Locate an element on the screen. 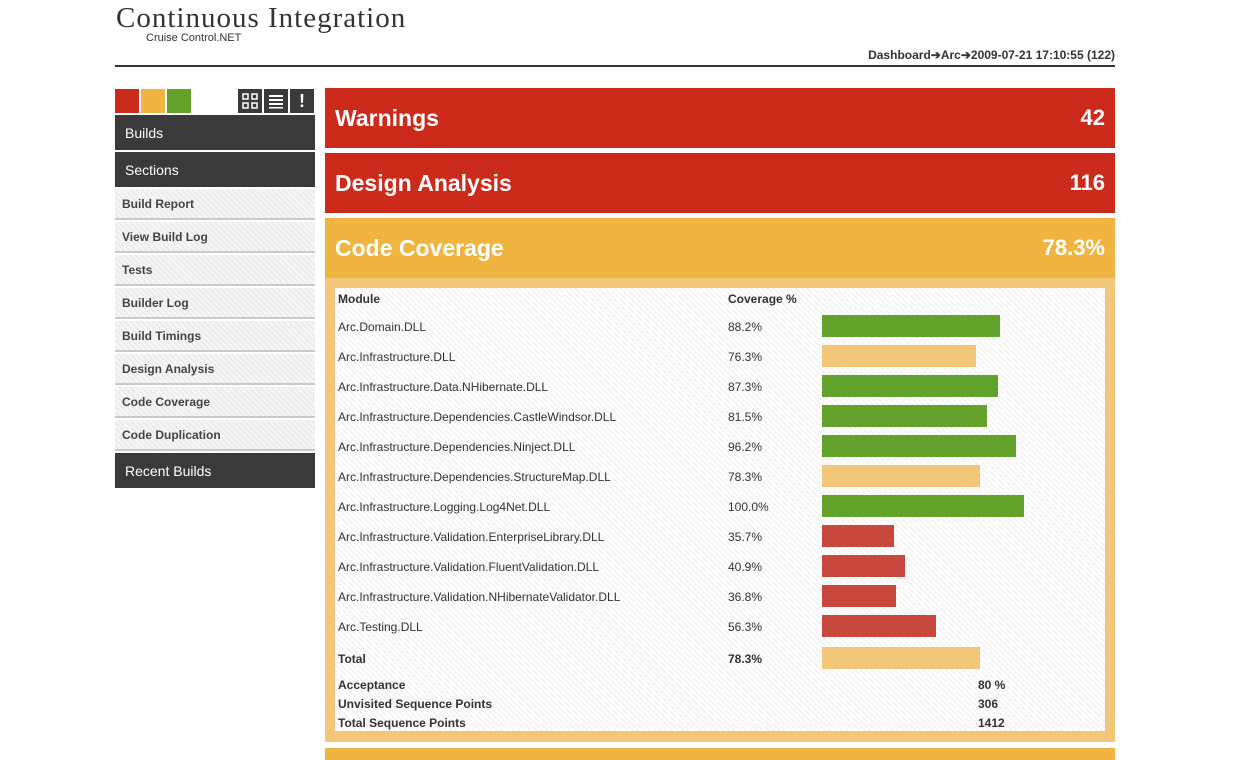  total-percent: 78.3% is located at coordinates (745, 659).